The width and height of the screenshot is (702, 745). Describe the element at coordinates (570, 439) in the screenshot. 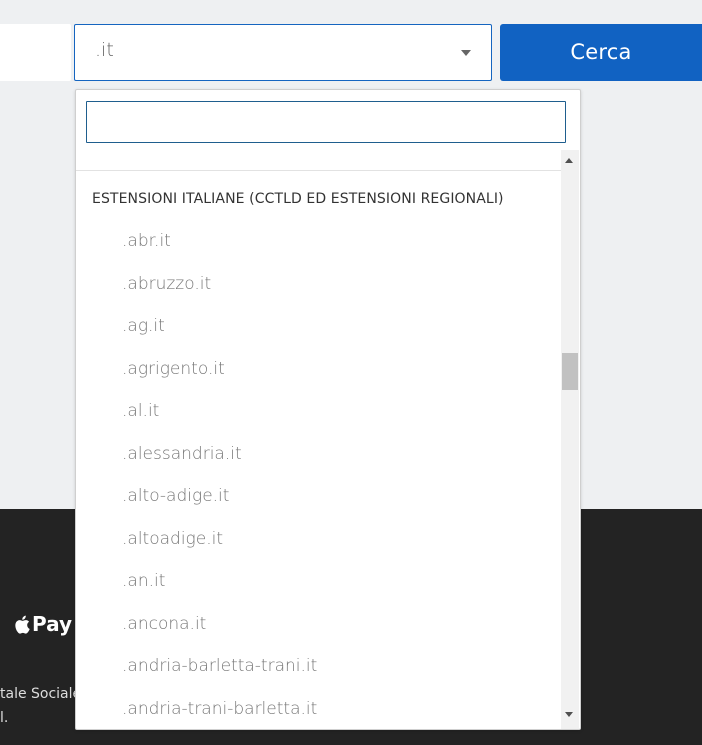

I see `scrollbar` at that location.